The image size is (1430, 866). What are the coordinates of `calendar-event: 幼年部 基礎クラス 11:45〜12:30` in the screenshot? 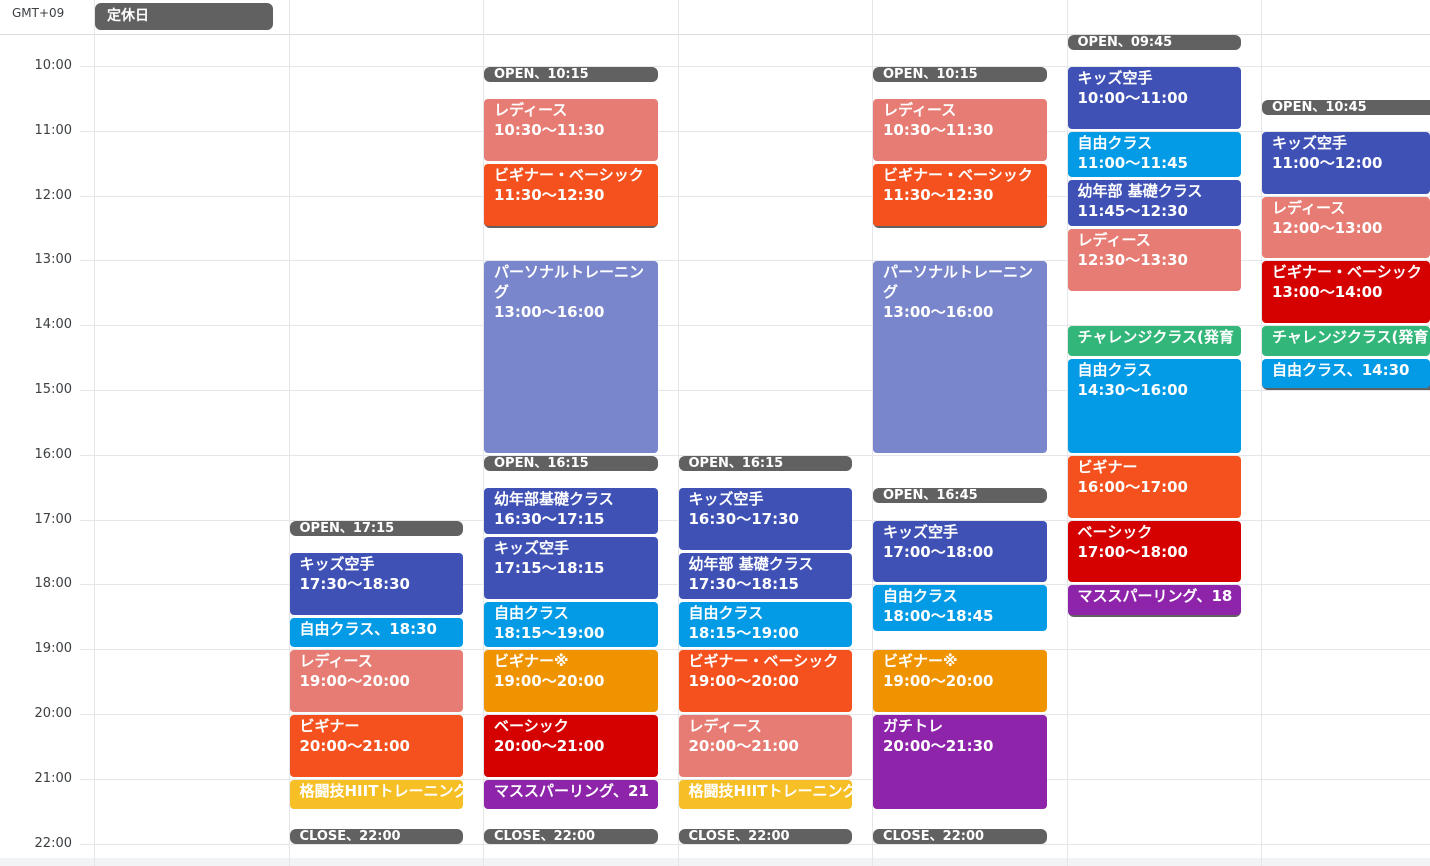 It's located at (1154, 203).